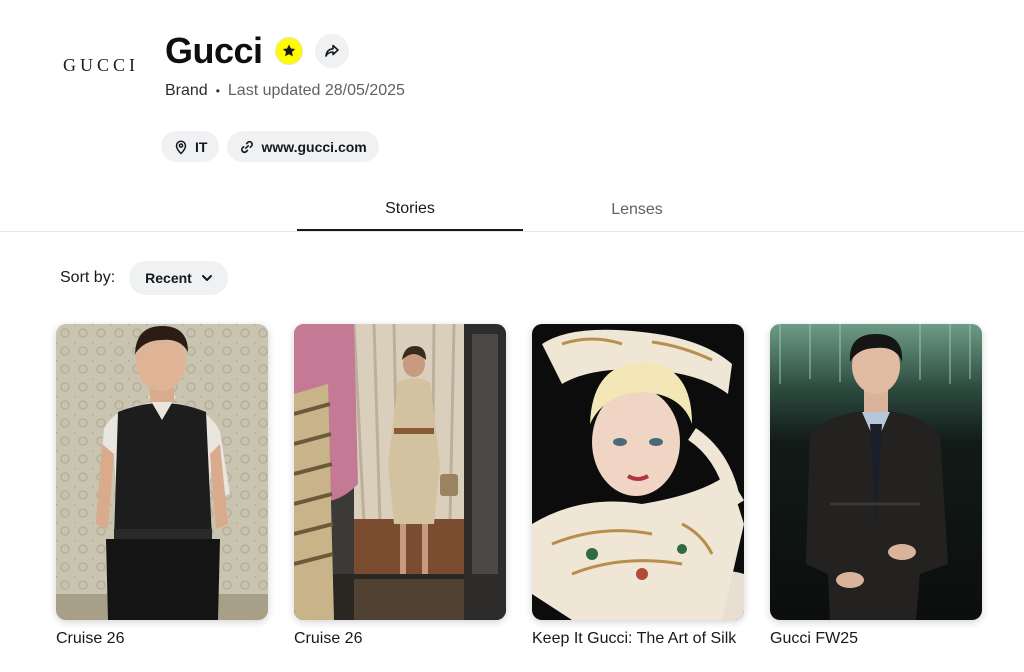 This screenshot has height=672, width=1024. I want to click on profile-header: Gucci, so click(257, 51).